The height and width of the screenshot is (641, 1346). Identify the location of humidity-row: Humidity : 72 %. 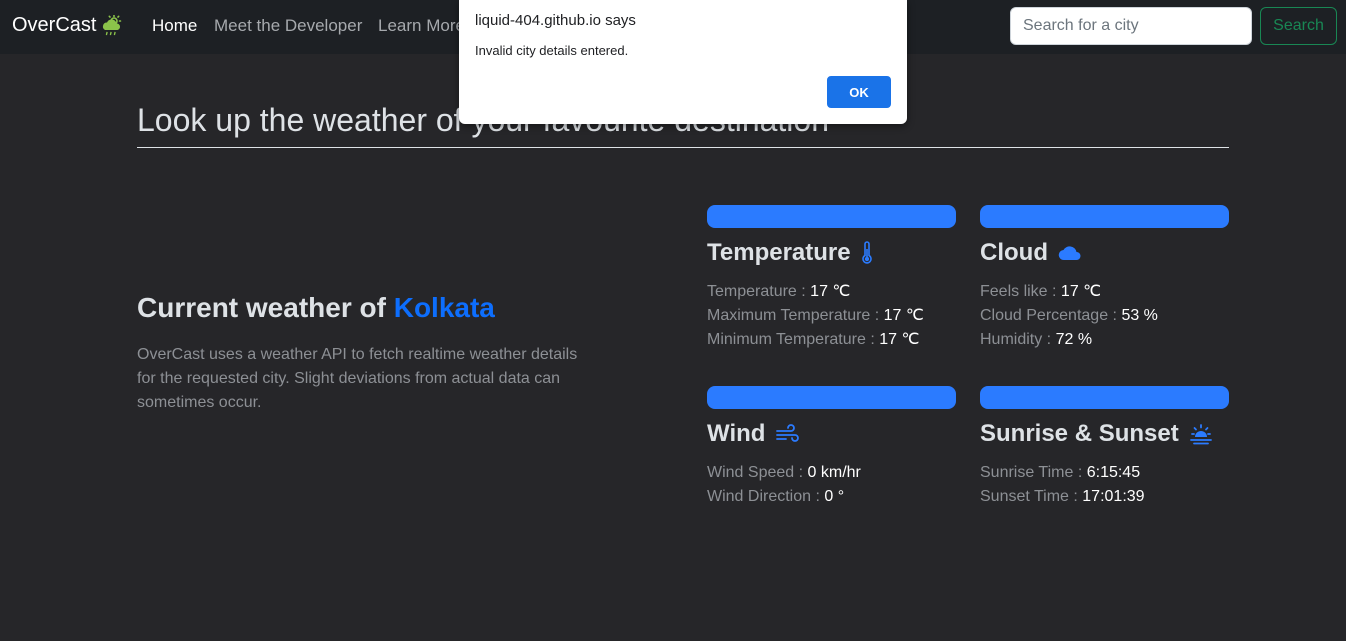
(1104, 340).